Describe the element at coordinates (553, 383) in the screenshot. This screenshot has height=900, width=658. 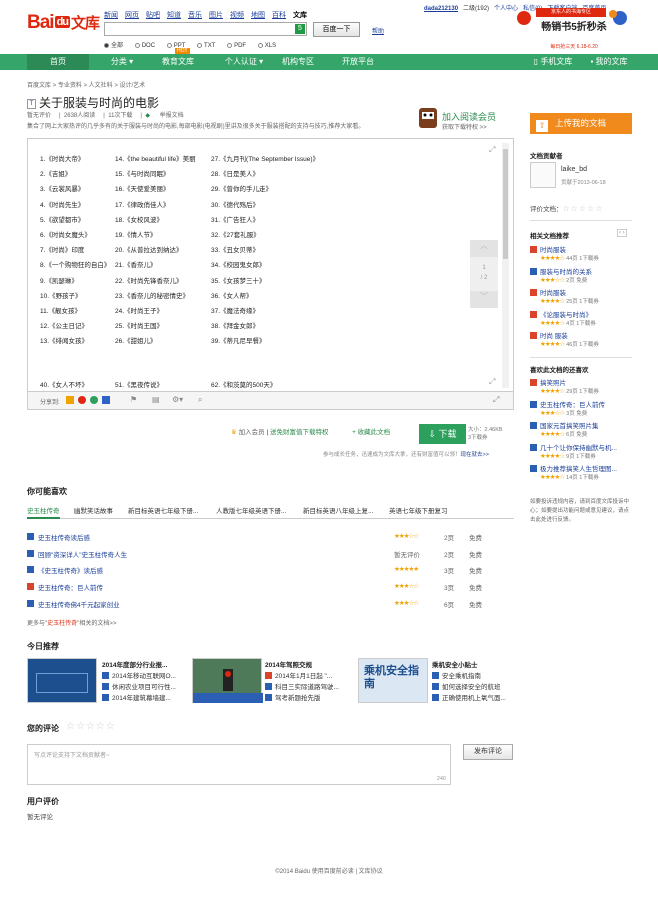
I see `sidebar-doc-title: 搞笑照片` at that location.